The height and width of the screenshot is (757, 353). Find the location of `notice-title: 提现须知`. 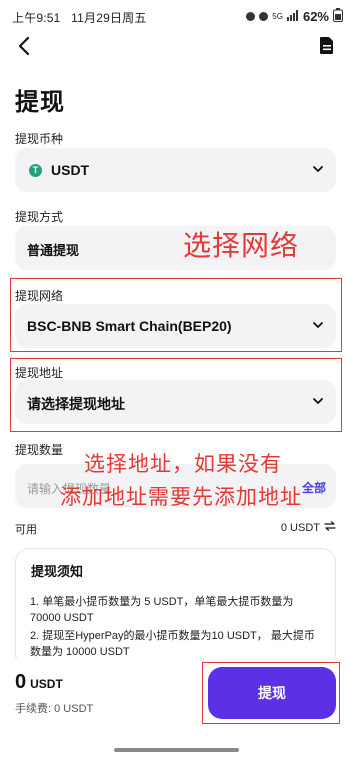

notice-title: 提现须知 is located at coordinates (57, 571).